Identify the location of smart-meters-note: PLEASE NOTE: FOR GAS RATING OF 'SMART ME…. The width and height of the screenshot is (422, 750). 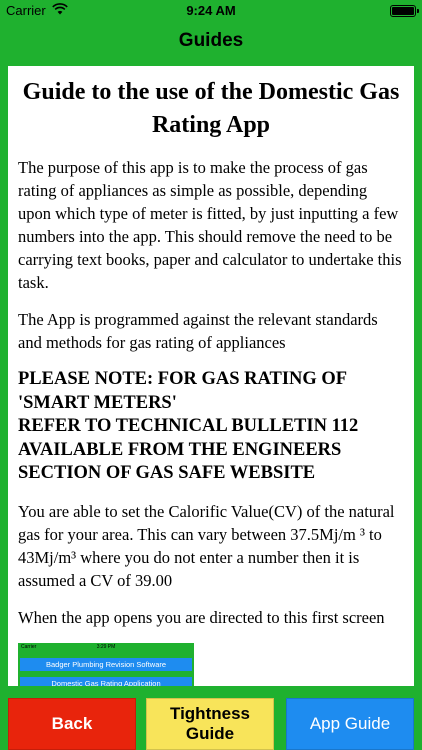
(211, 427).